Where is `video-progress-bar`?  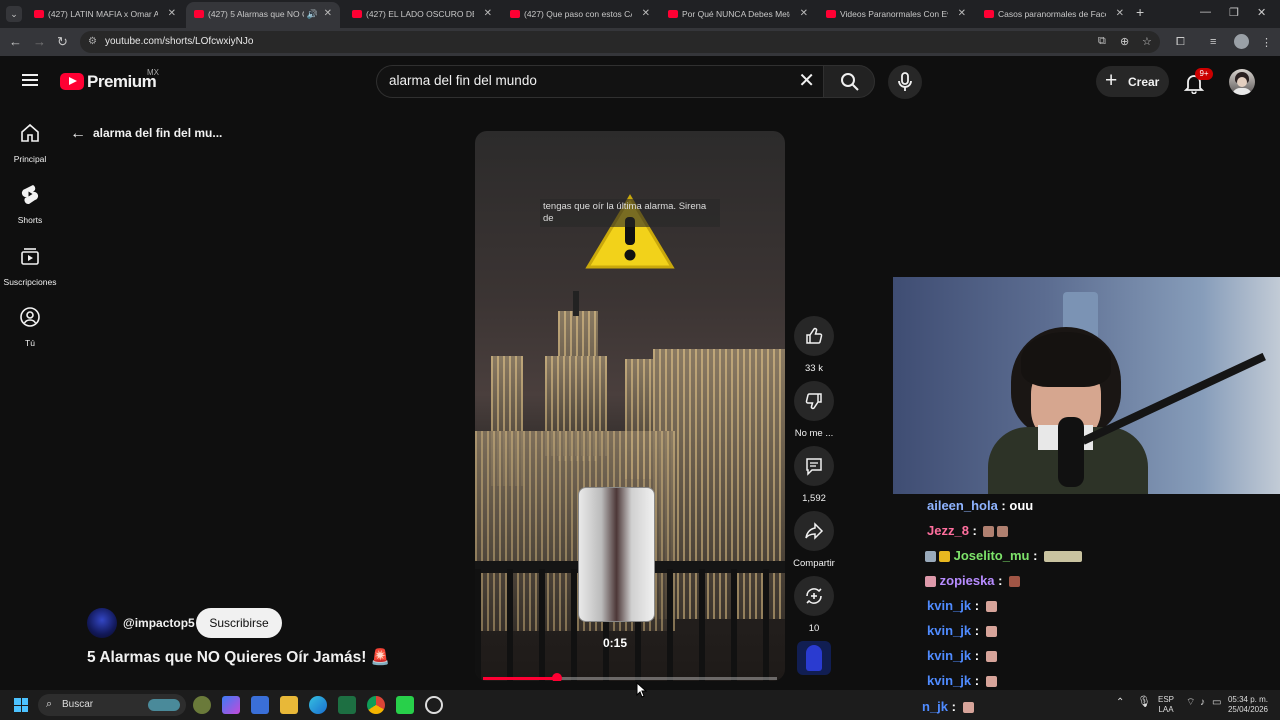 video-progress-bar is located at coordinates (630, 677).